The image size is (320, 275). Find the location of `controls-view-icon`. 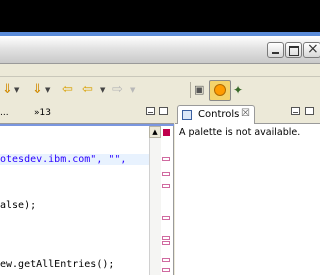

controls-view-icon is located at coordinates (187, 115).